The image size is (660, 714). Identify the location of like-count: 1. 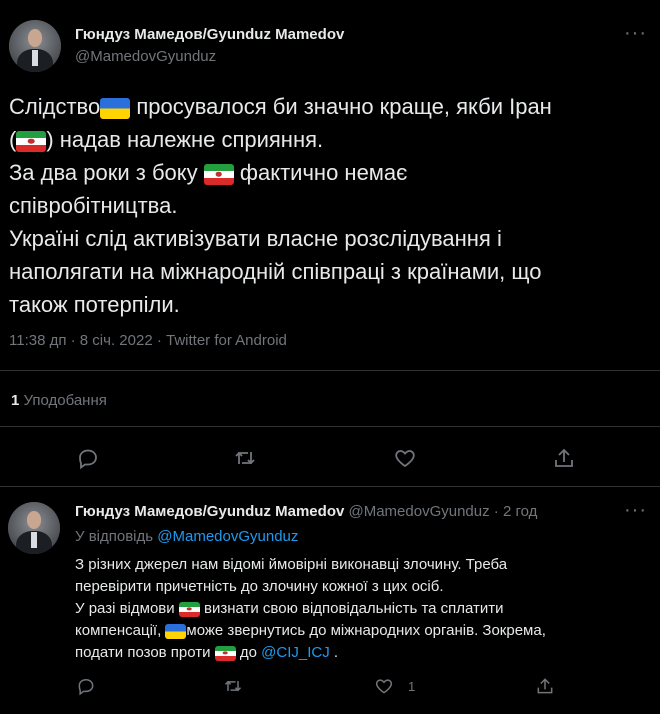
(412, 686).